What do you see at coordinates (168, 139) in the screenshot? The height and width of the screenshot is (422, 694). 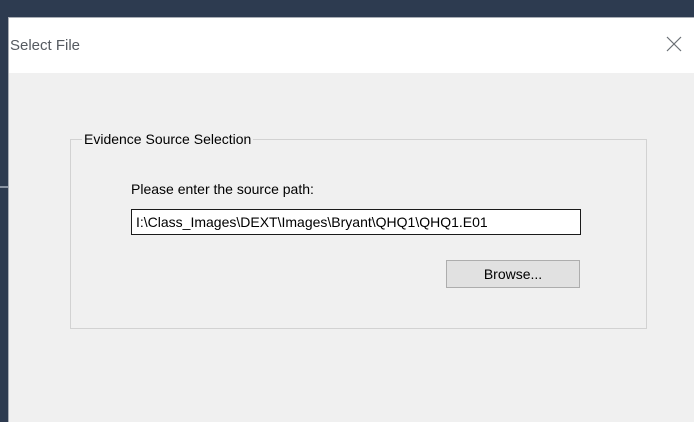 I see `groupbox-legend: Evidence Source Selection` at bounding box center [168, 139].